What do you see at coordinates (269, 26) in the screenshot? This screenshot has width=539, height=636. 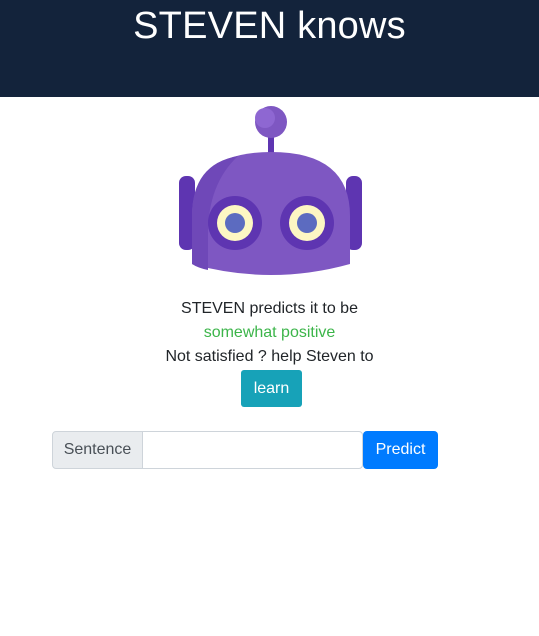 I see `page-title: STEVEN knows` at bounding box center [269, 26].